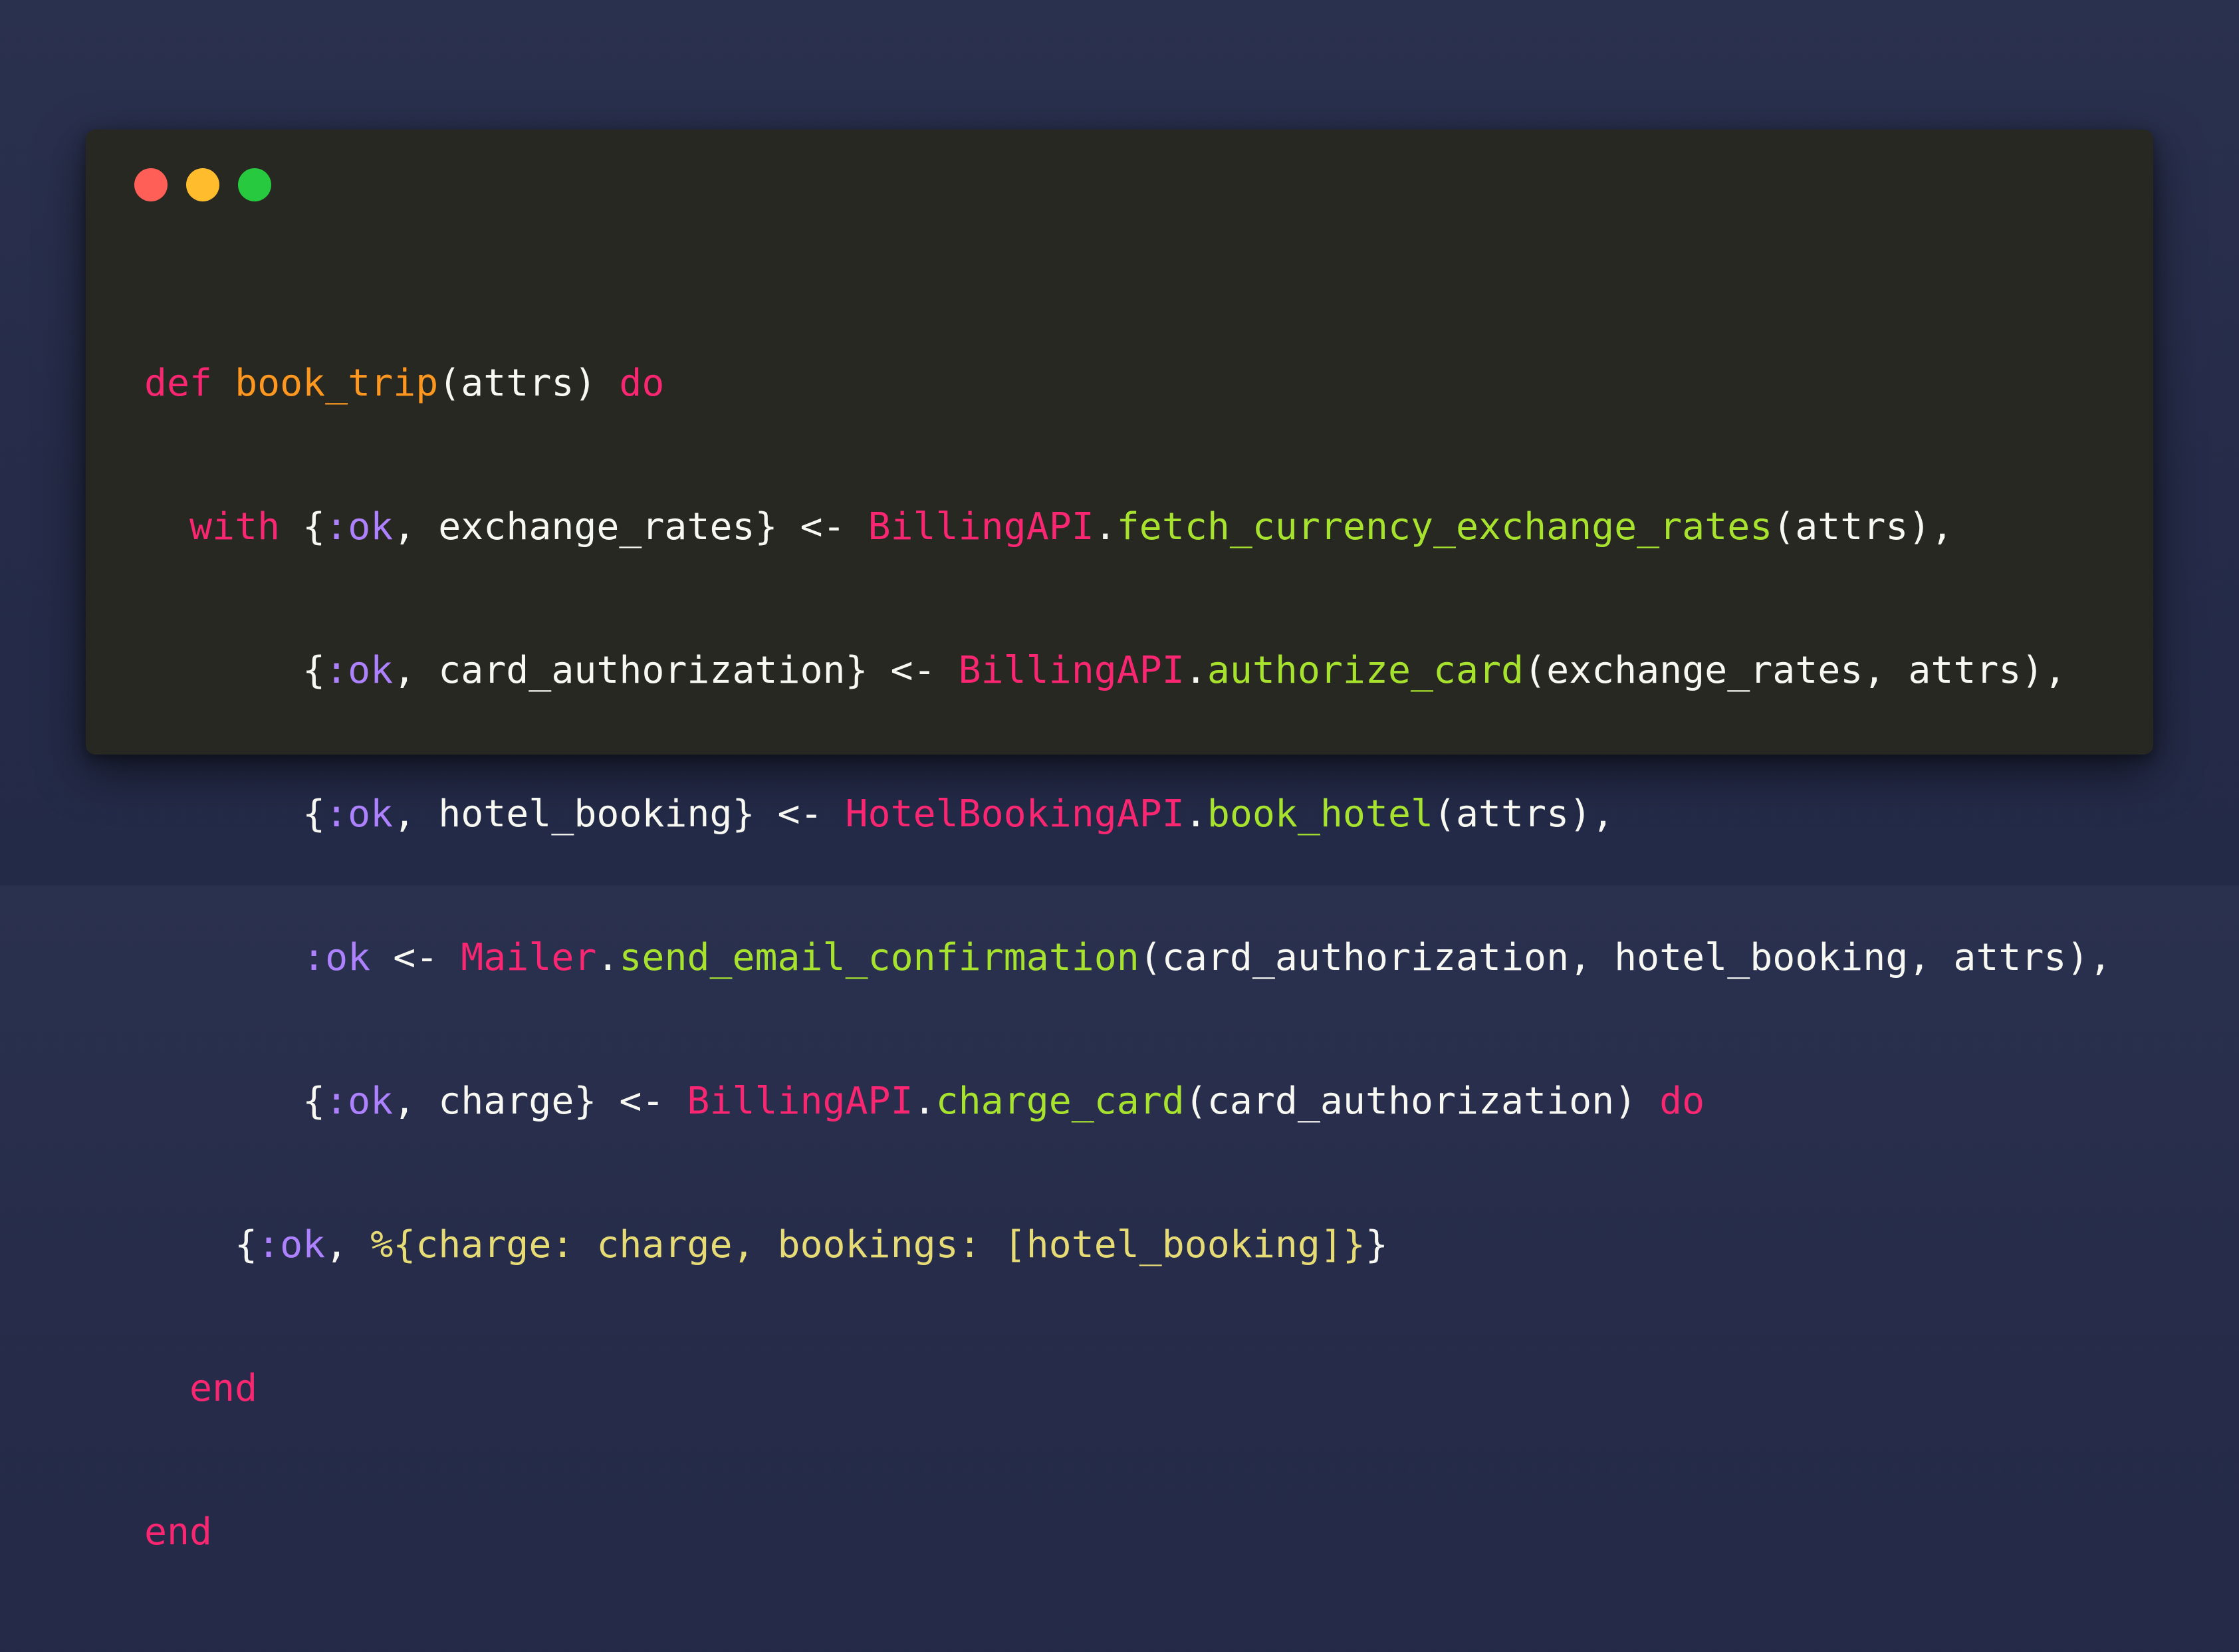 This screenshot has width=2239, height=1652. I want to click on code-token: ,, so click(348, 1244).